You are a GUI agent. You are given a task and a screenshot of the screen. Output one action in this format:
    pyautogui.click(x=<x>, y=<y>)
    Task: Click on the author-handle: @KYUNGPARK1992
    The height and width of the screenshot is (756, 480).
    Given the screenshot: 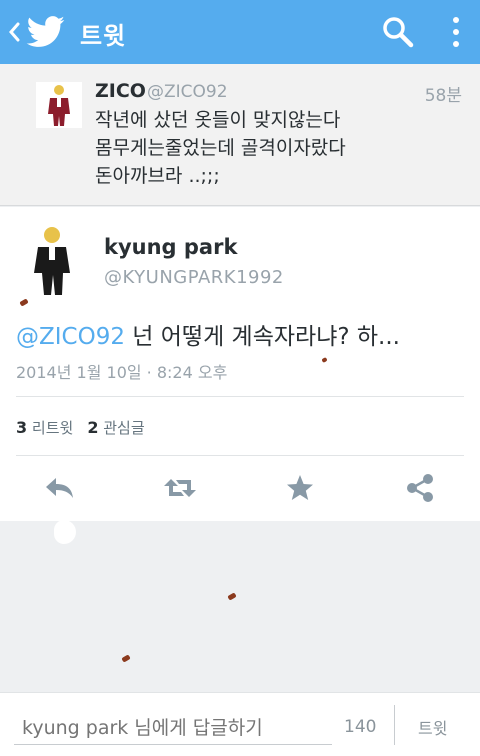 What is the action you would take?
    pyautogui.click(x=194, y=277)
    